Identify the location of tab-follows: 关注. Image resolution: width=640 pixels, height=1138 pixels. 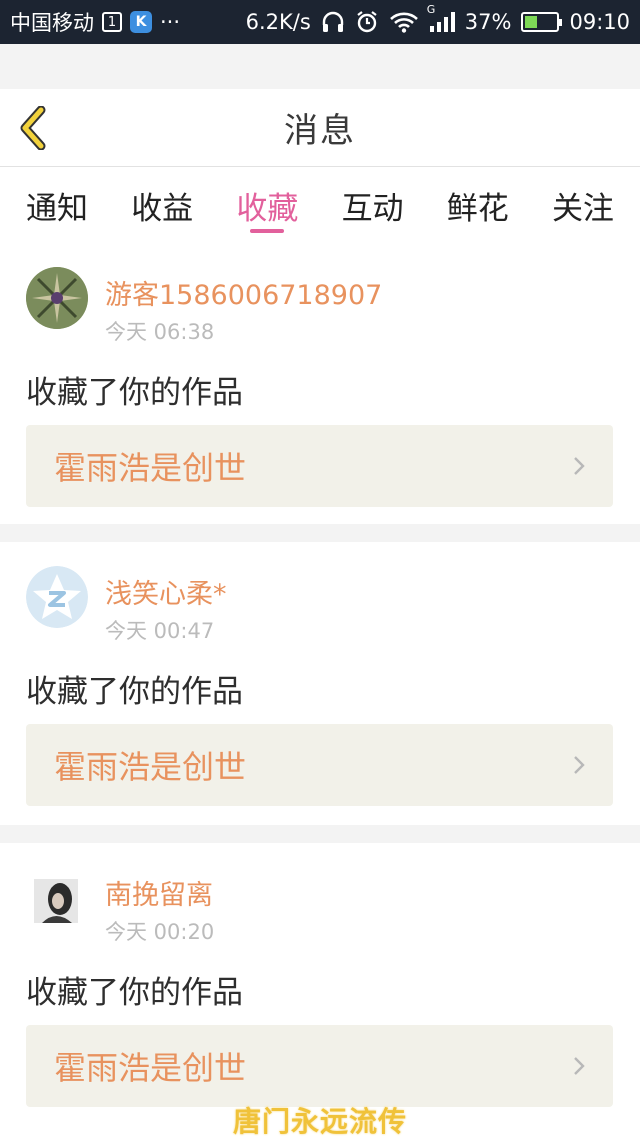
(583, 205).